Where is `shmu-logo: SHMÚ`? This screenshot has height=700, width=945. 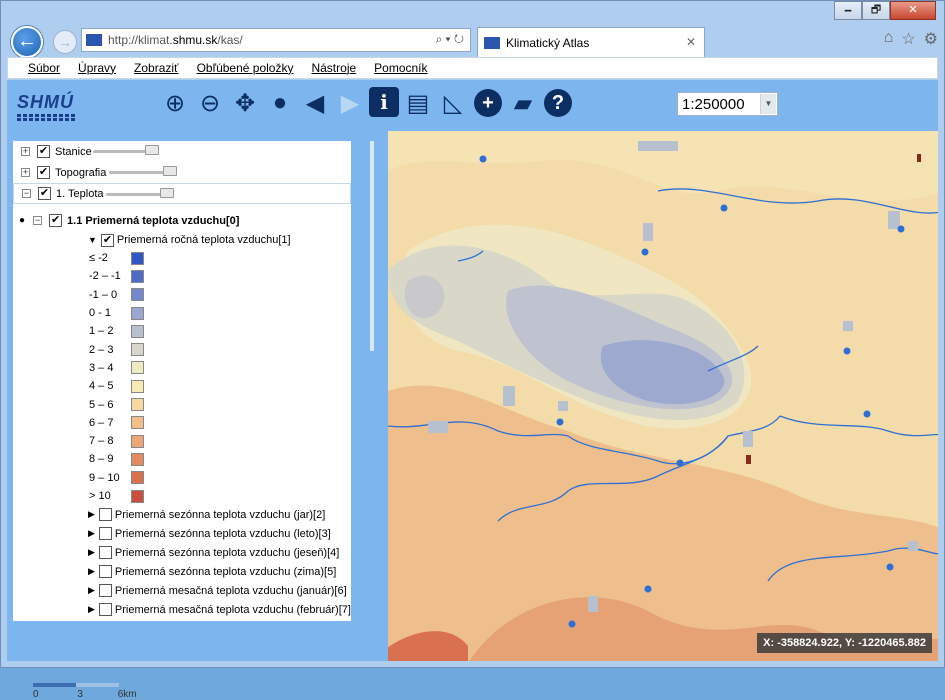
shmu-logo: SHMÚ is located at coordinates (47, 106).